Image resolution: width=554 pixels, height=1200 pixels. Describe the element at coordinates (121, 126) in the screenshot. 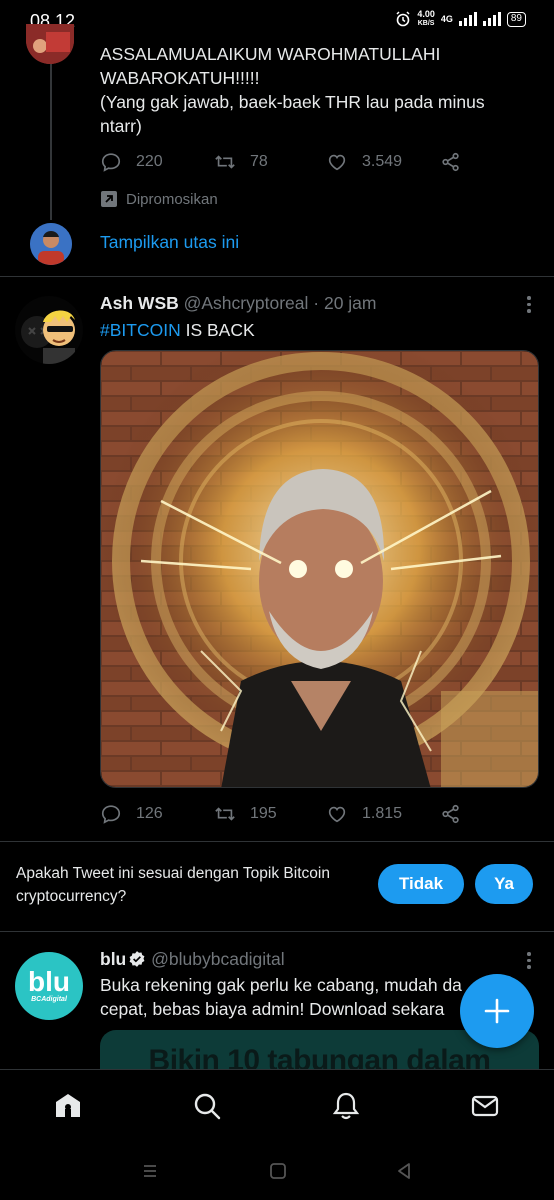

I see `tweet1-line4: ntarr)` at that location.